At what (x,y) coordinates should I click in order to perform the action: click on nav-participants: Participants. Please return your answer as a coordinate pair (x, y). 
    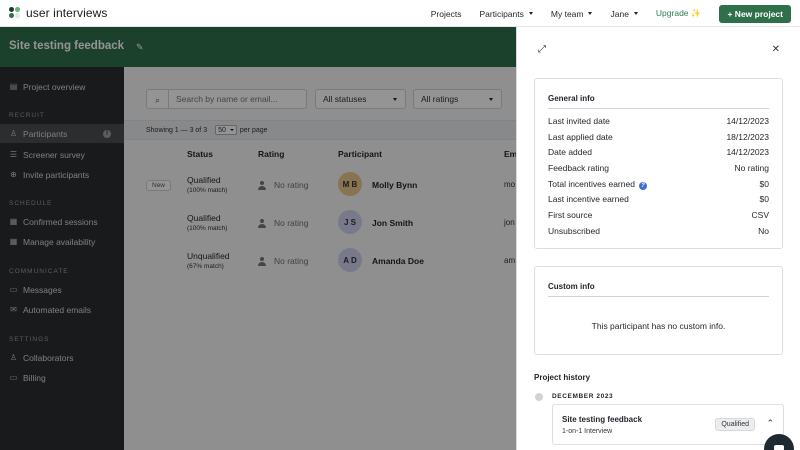
    Looking at the image, I should click on (506, 14).